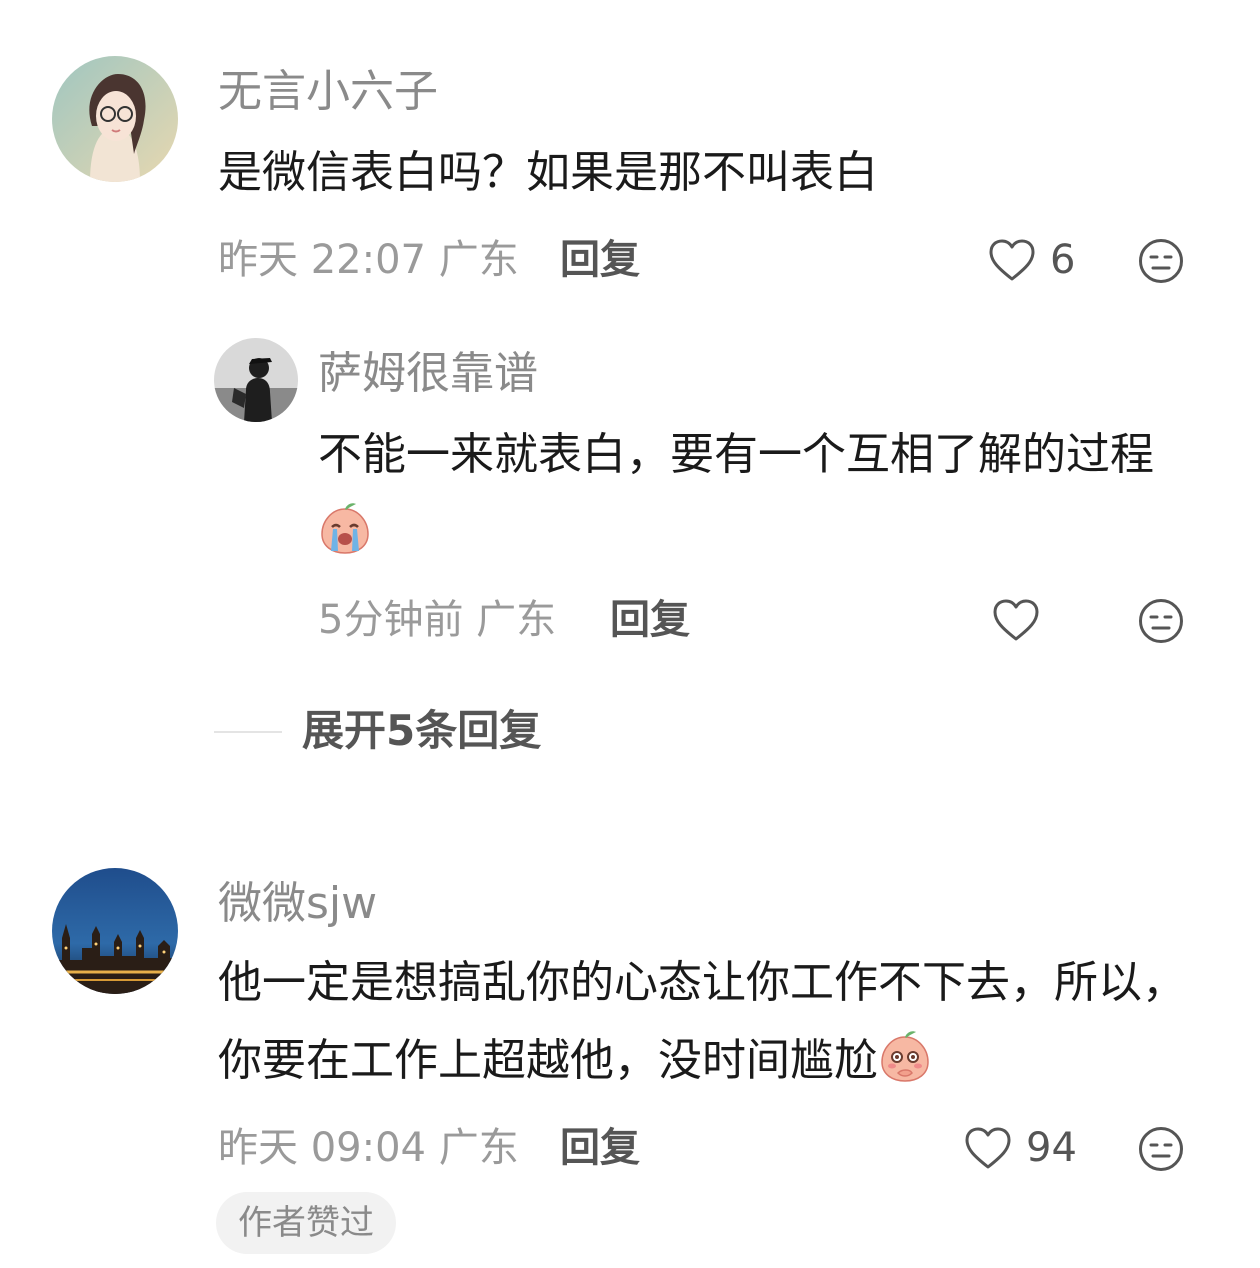 This screenshot has width=1260, height=1268. I want to click on comment-username: 无言小六子, so click(328, 92).